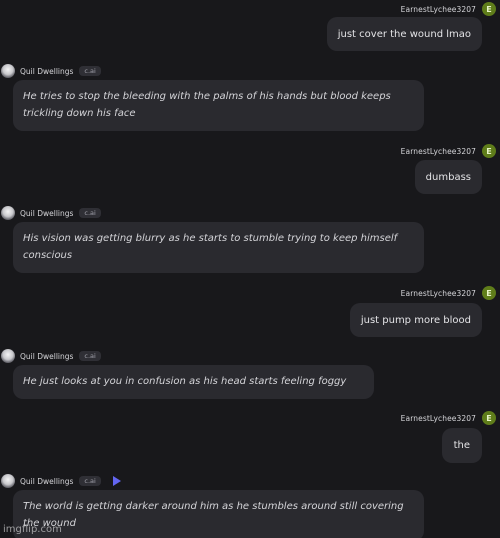  I want to click on user-message: EarnestLychee3207 E the, so click(250, 437).